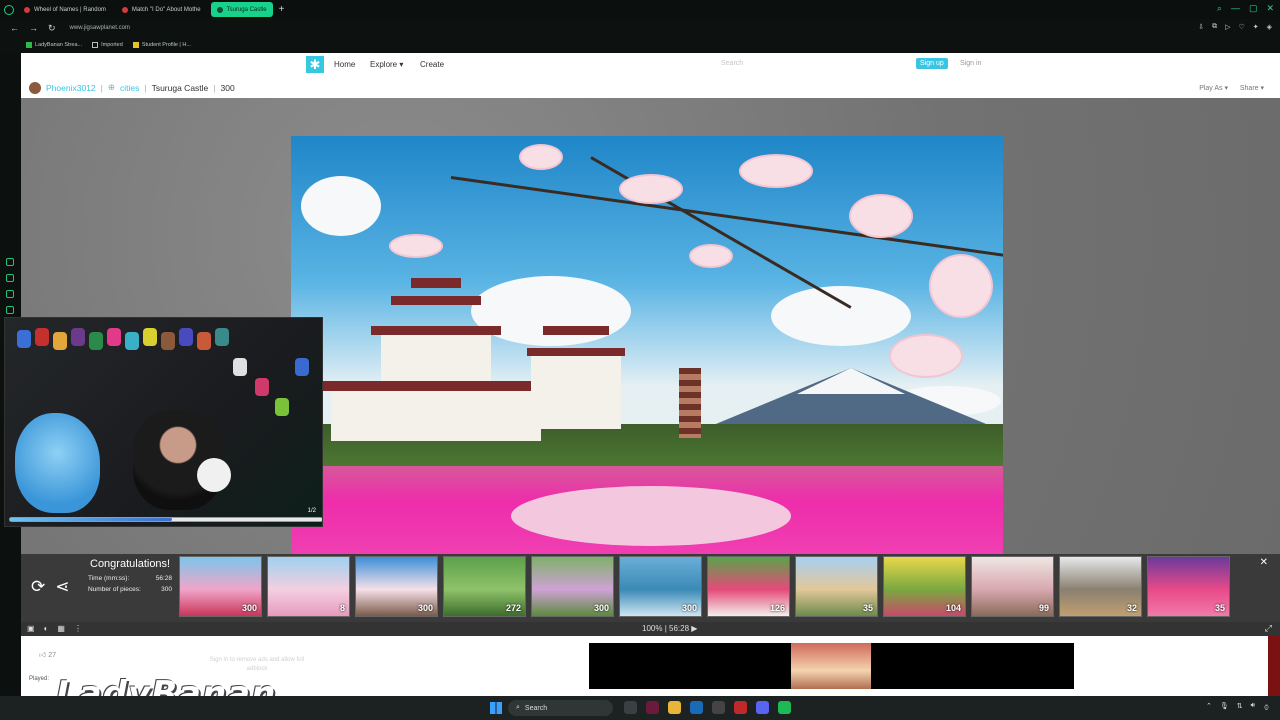 The image size is (1280, 720). Describe the element at coordinates (31, 628) in the screenshot. I see `image-preview-icon: ▣` at that location.